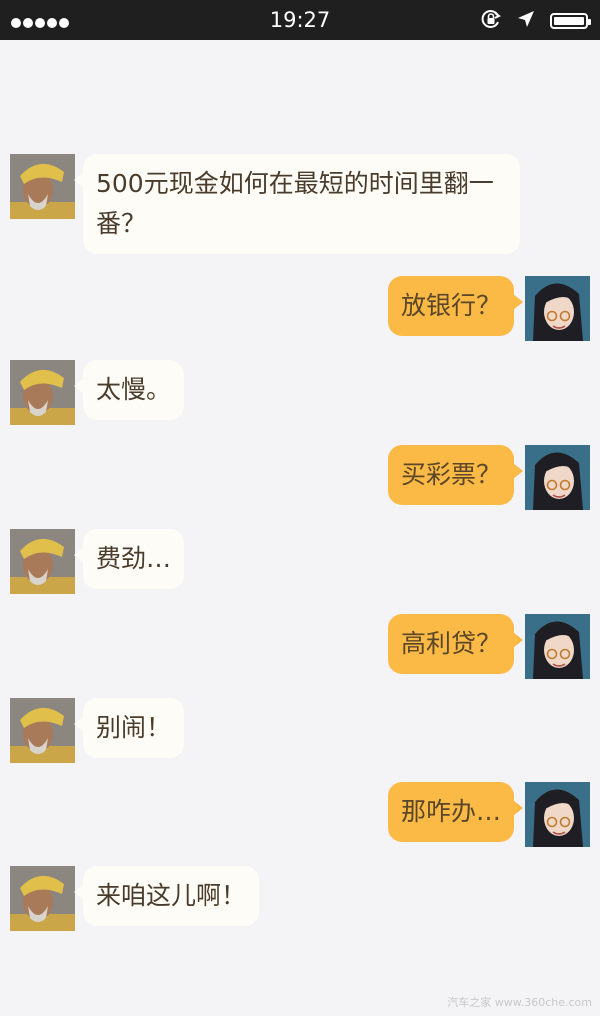  Describe the element at coordinates (129, 390) in the screenshot. I see `message-bubble-incoming: 太慢。` at that location.